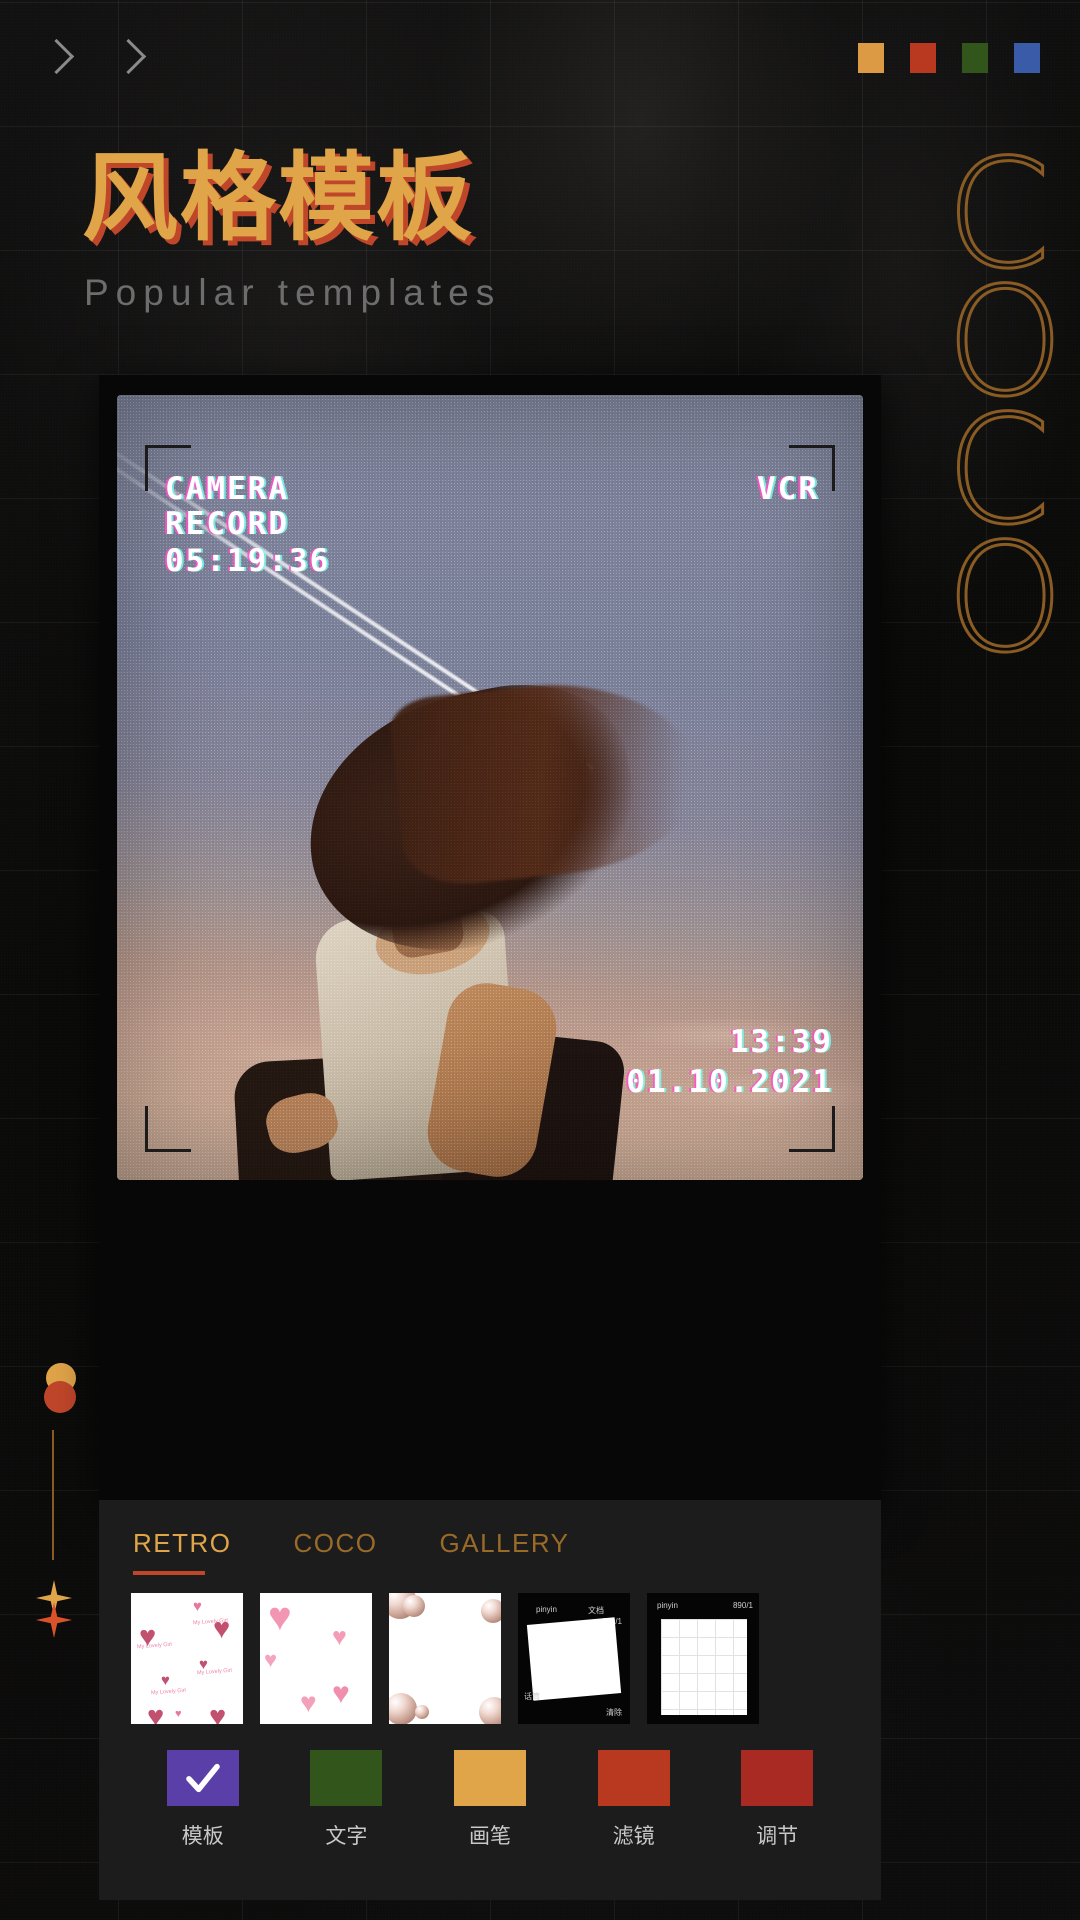 Image resolution: width=1080 pixels, height=1920 pixels. What do you see at coordinates (923, 58) in the screenshot?
I see `header-swatch-red` at bounding box center [923, 58].